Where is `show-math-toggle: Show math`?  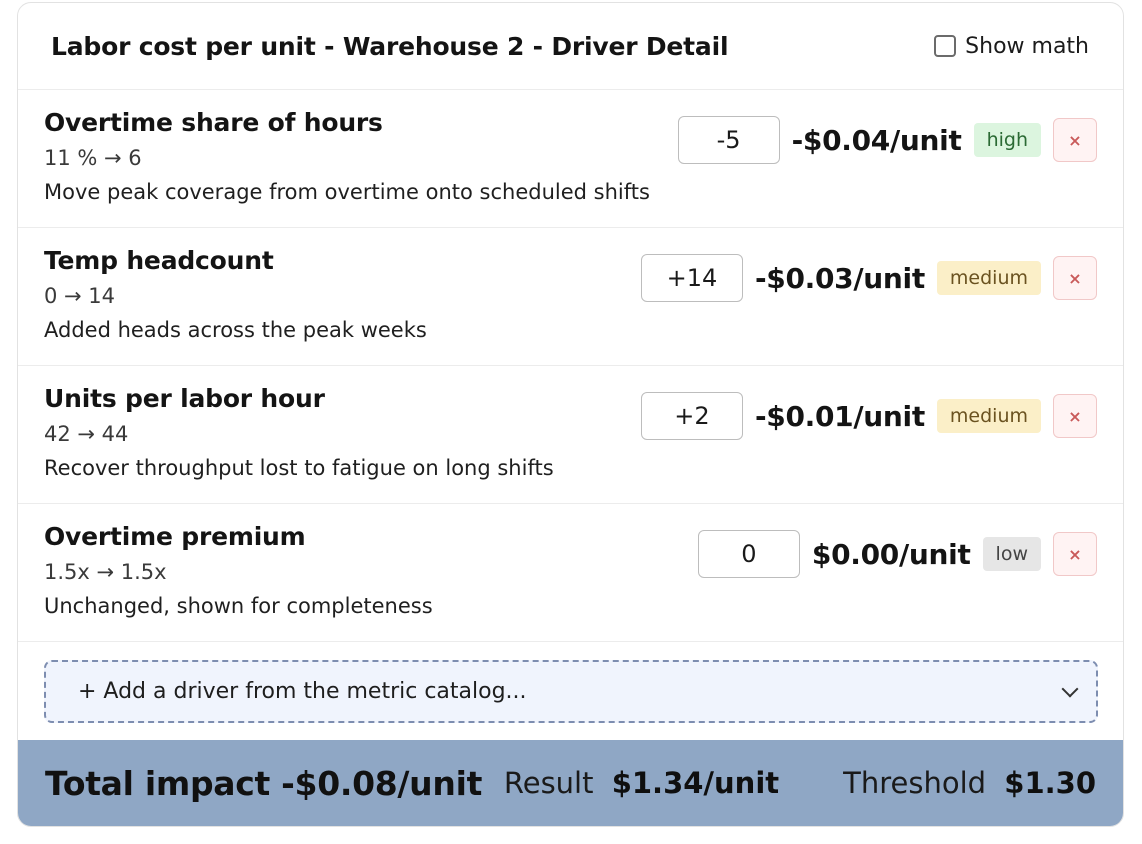
show-math-toggle: Show math is located at coordinates (1011, 46).